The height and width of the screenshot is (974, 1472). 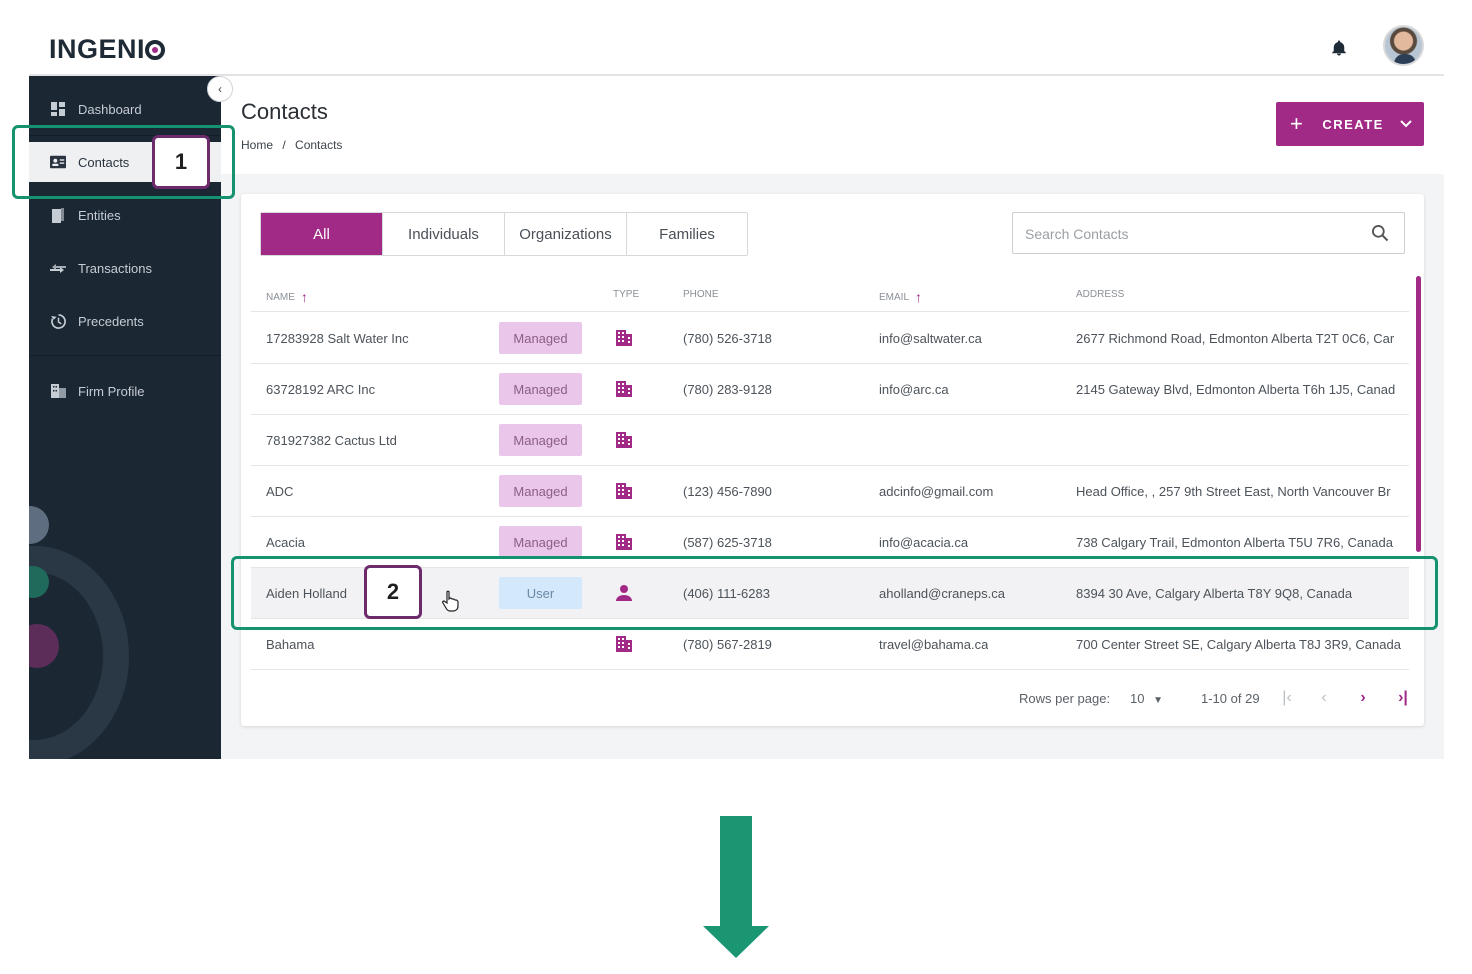 What do you see at coordinates (99, 215) in the screenshot?
I see `sidebar-item-label: Entities` at bounding box center [99, 215].